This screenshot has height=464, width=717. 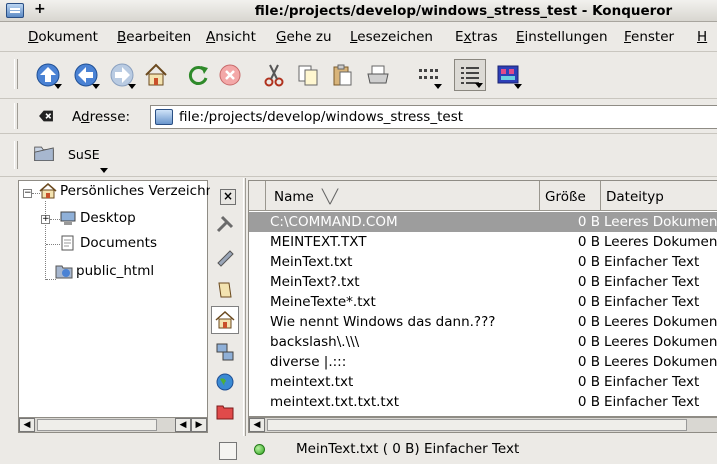 I want to click on collapse-icon: −, so click(x=27, y=193).